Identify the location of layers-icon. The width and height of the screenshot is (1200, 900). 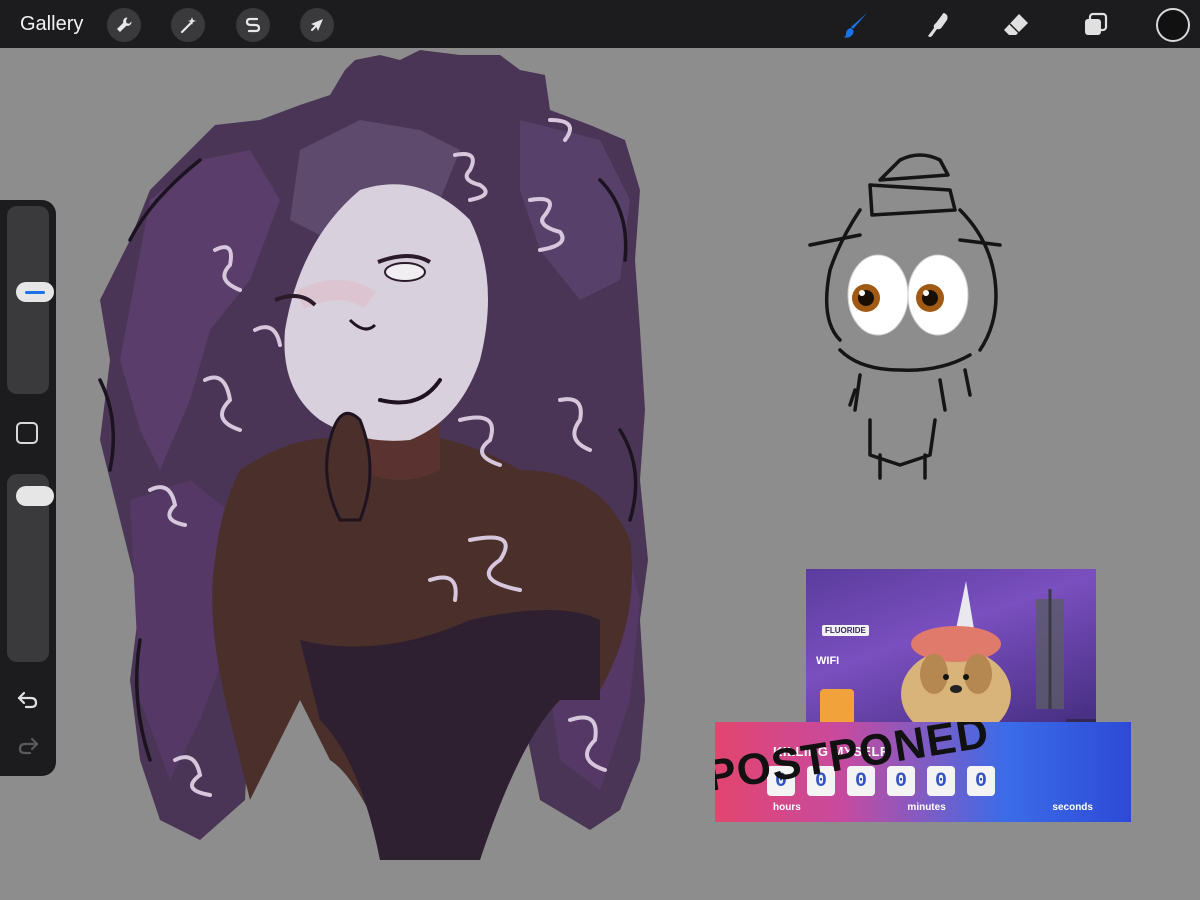
(1096, 23).